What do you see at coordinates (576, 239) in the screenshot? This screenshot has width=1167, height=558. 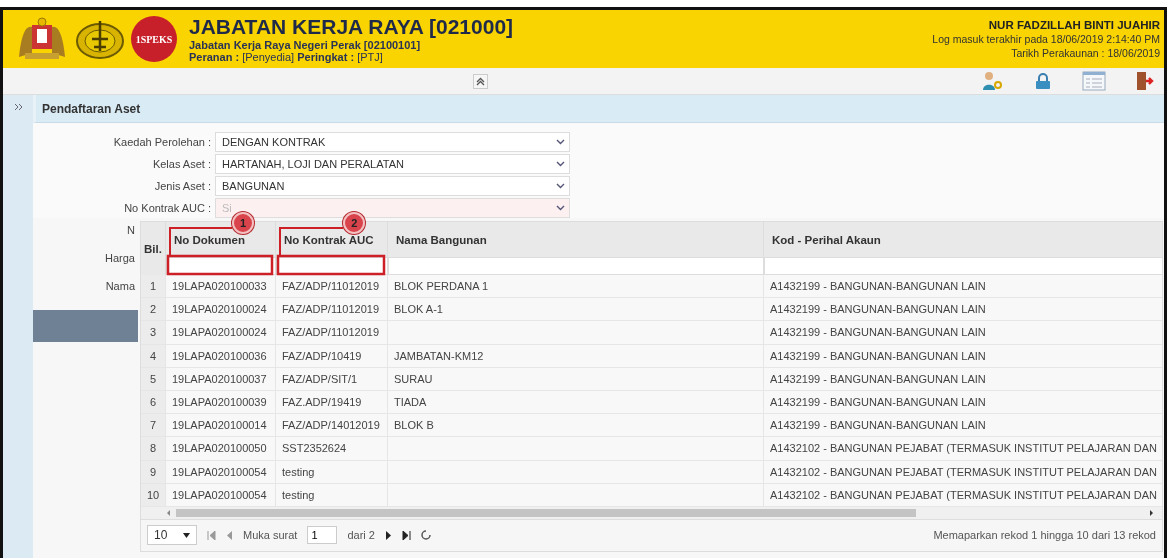 I see `column-header: Nama Bangunan` at bounding box center [576, 239].